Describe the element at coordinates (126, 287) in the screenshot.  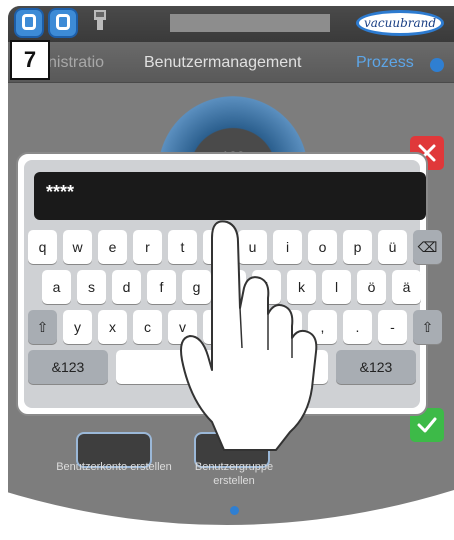
I see `key: d` at that location.